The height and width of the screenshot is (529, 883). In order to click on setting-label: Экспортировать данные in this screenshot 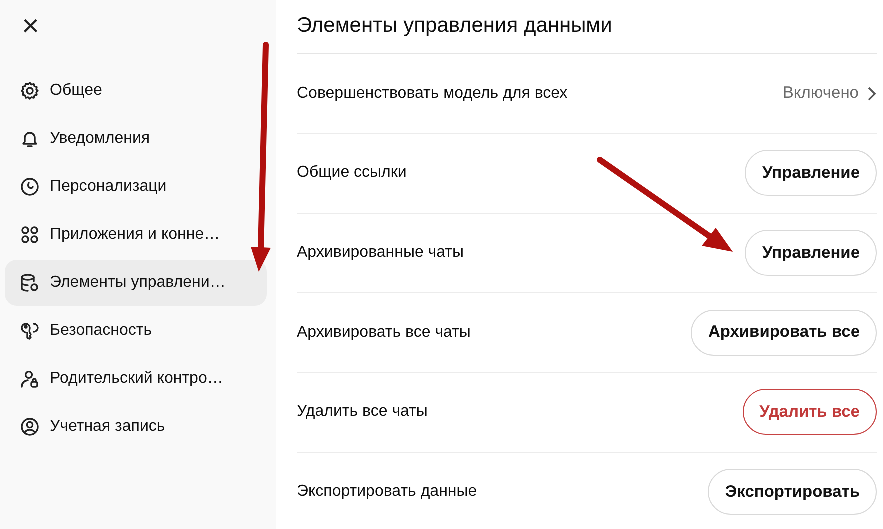, I will do `click(387, 492)`.